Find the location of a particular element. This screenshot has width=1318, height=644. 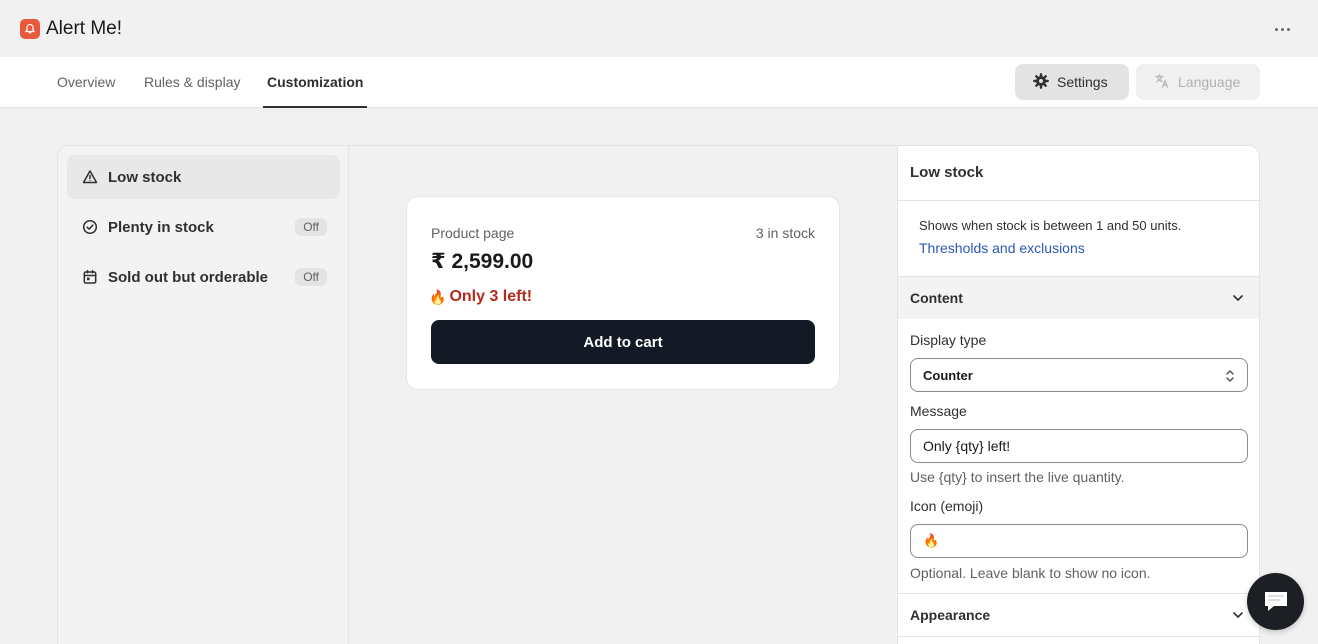

check-circle-icon is located at coordinates (89, 227).